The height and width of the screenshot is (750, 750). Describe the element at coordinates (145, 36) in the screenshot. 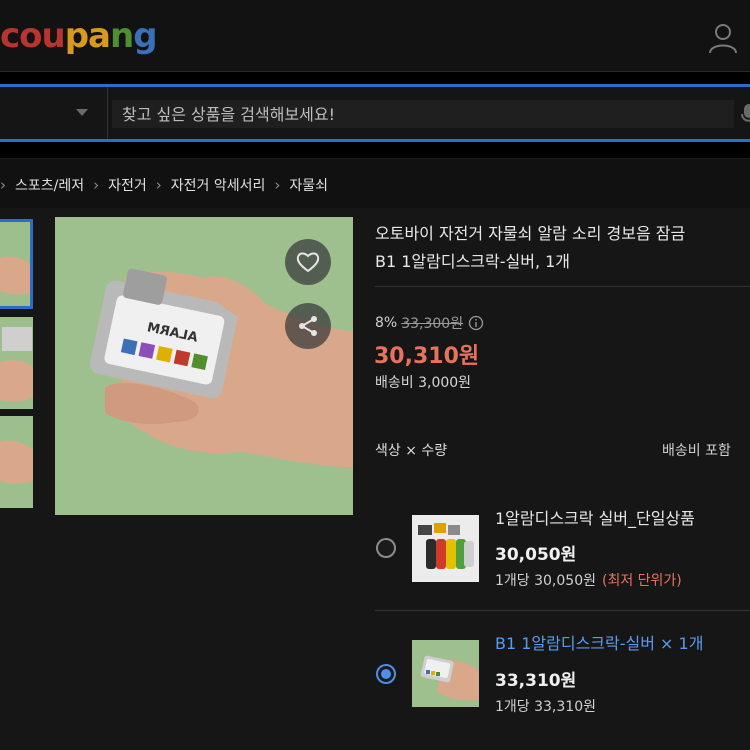

I see `logo-part-4: g` at that location.